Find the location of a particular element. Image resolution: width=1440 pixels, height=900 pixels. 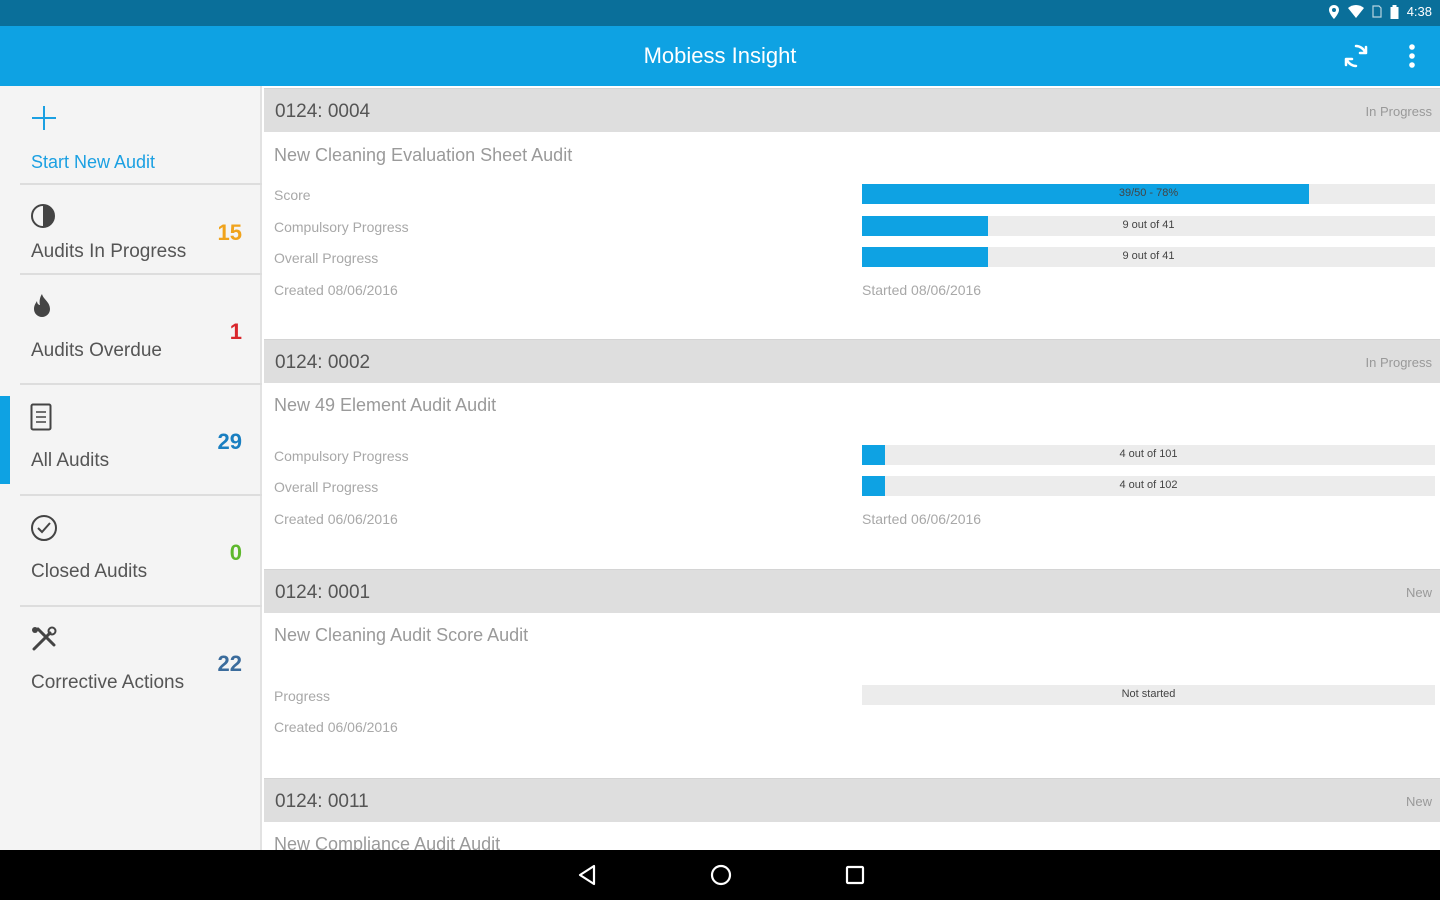

sidebar-item-count: 15 is located at coordinates (229, 232).